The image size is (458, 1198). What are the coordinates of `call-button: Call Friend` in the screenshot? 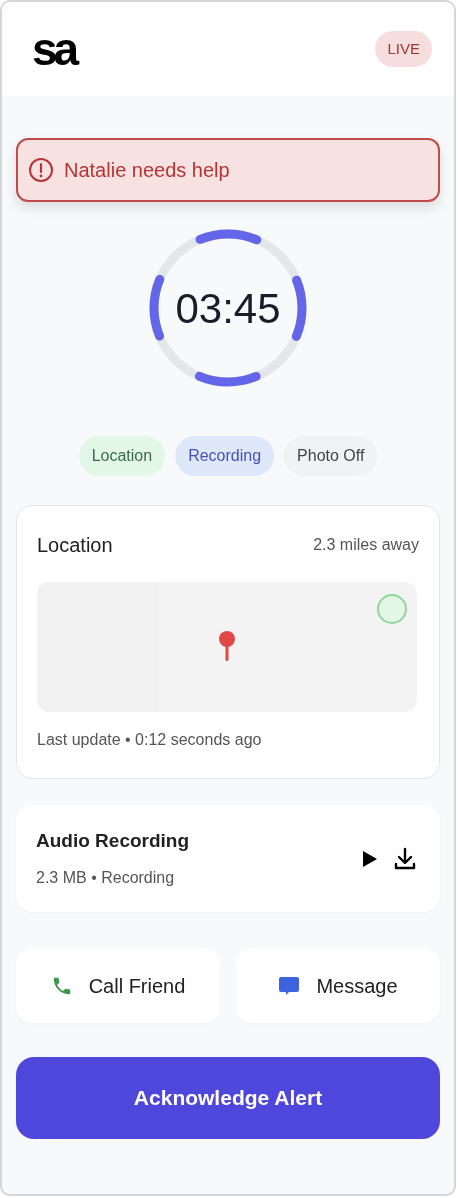 It's located at (118, 985).